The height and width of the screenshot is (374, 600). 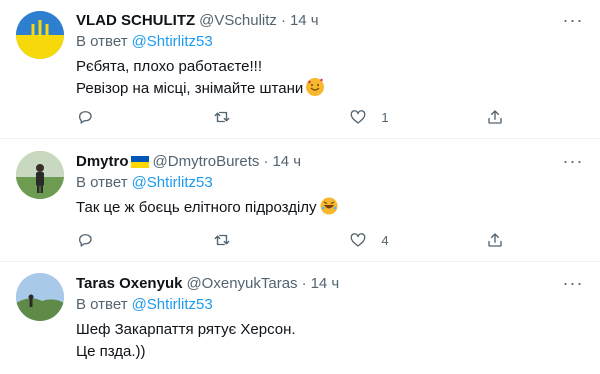 I want to click on user-handle: @DmytroBurets, so click(x=206, y=162).